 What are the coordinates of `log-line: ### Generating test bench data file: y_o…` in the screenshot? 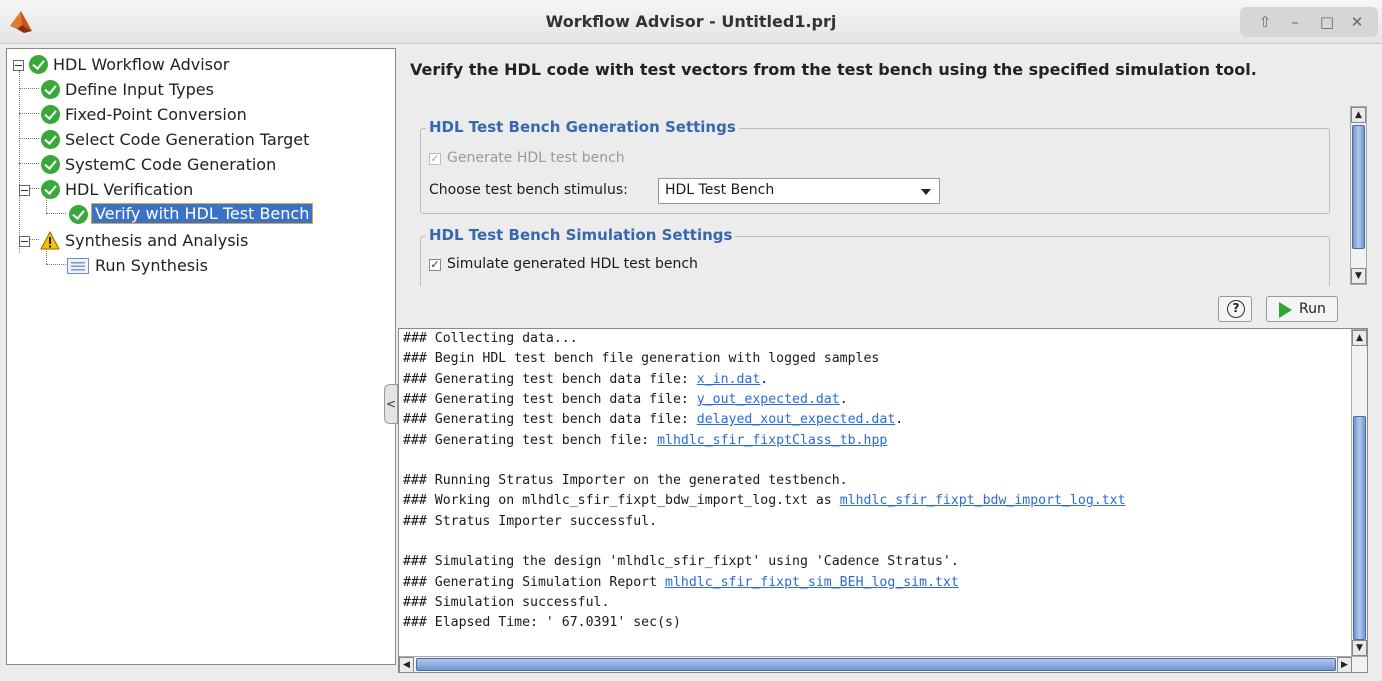 It's located at (625, 399).